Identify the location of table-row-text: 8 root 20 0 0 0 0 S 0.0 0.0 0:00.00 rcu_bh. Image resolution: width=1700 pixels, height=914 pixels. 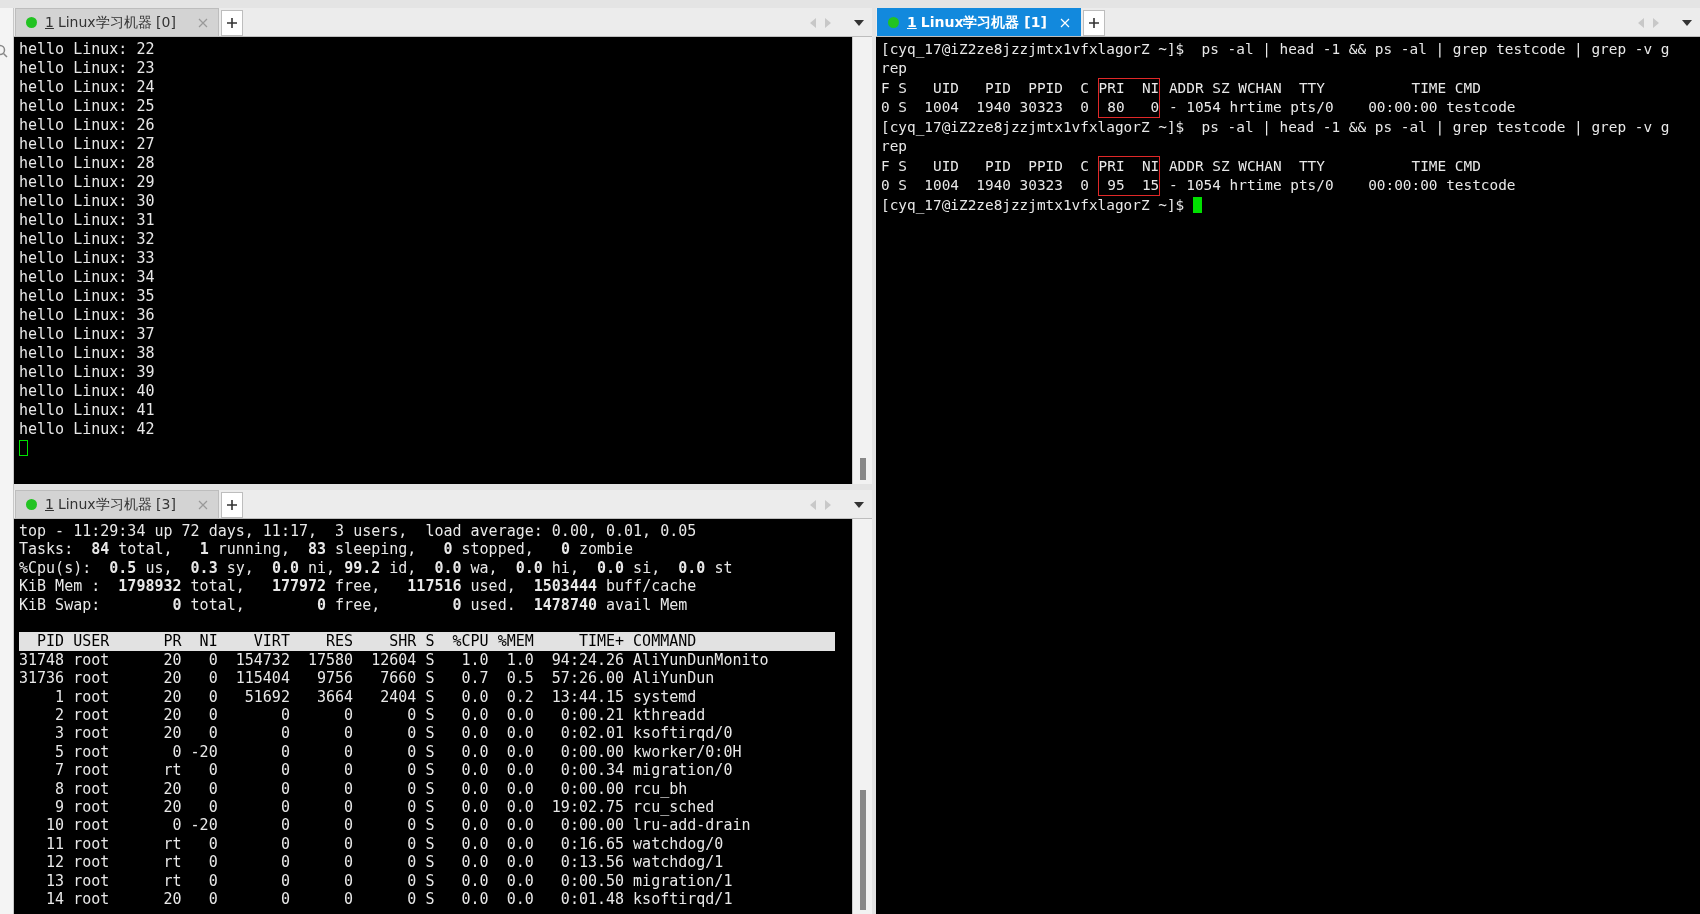
(371, 788).